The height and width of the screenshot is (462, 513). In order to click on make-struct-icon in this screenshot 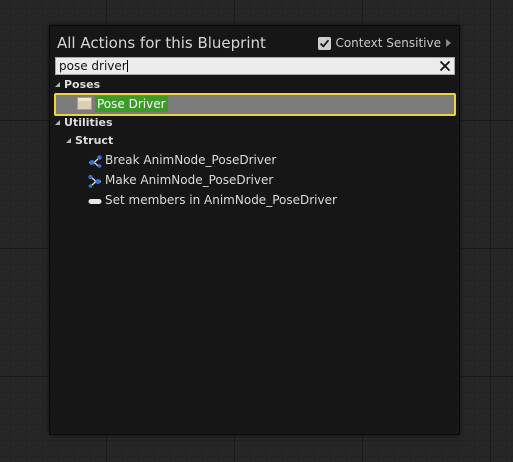, I will do `click(94, 181)`.